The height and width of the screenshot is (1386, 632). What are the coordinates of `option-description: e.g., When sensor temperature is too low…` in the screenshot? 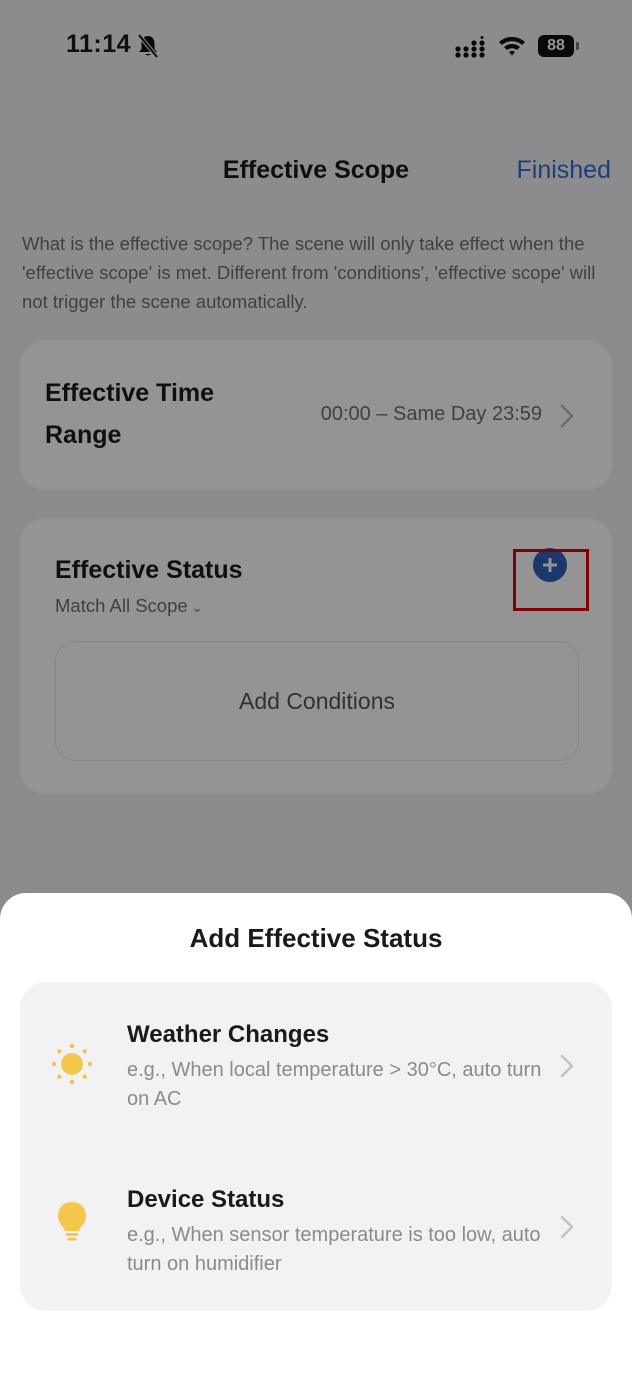 It's located at (334, 1249).